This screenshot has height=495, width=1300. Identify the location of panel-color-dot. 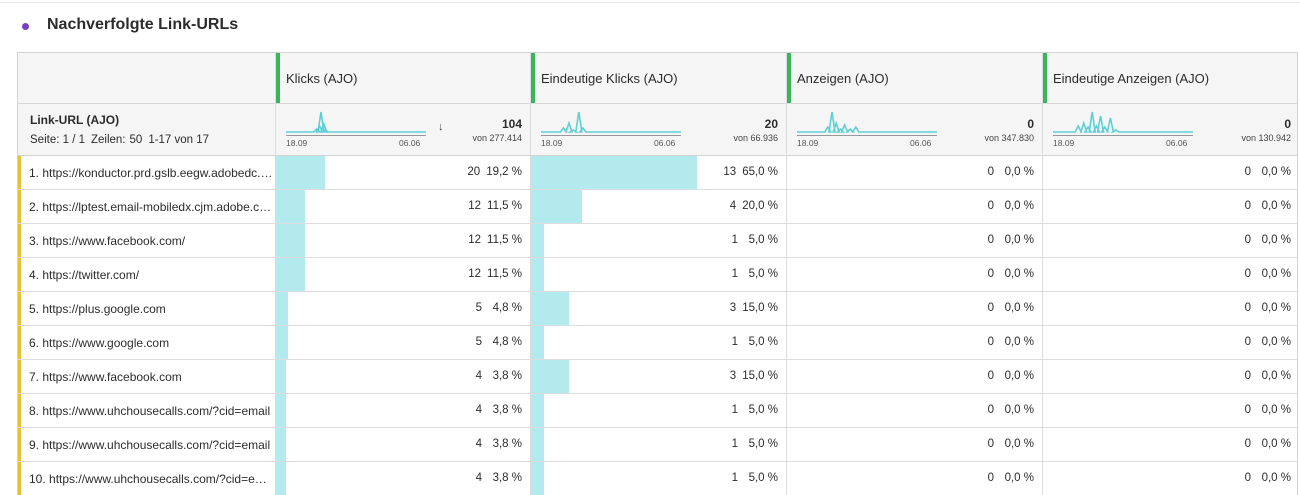
(25, 26).